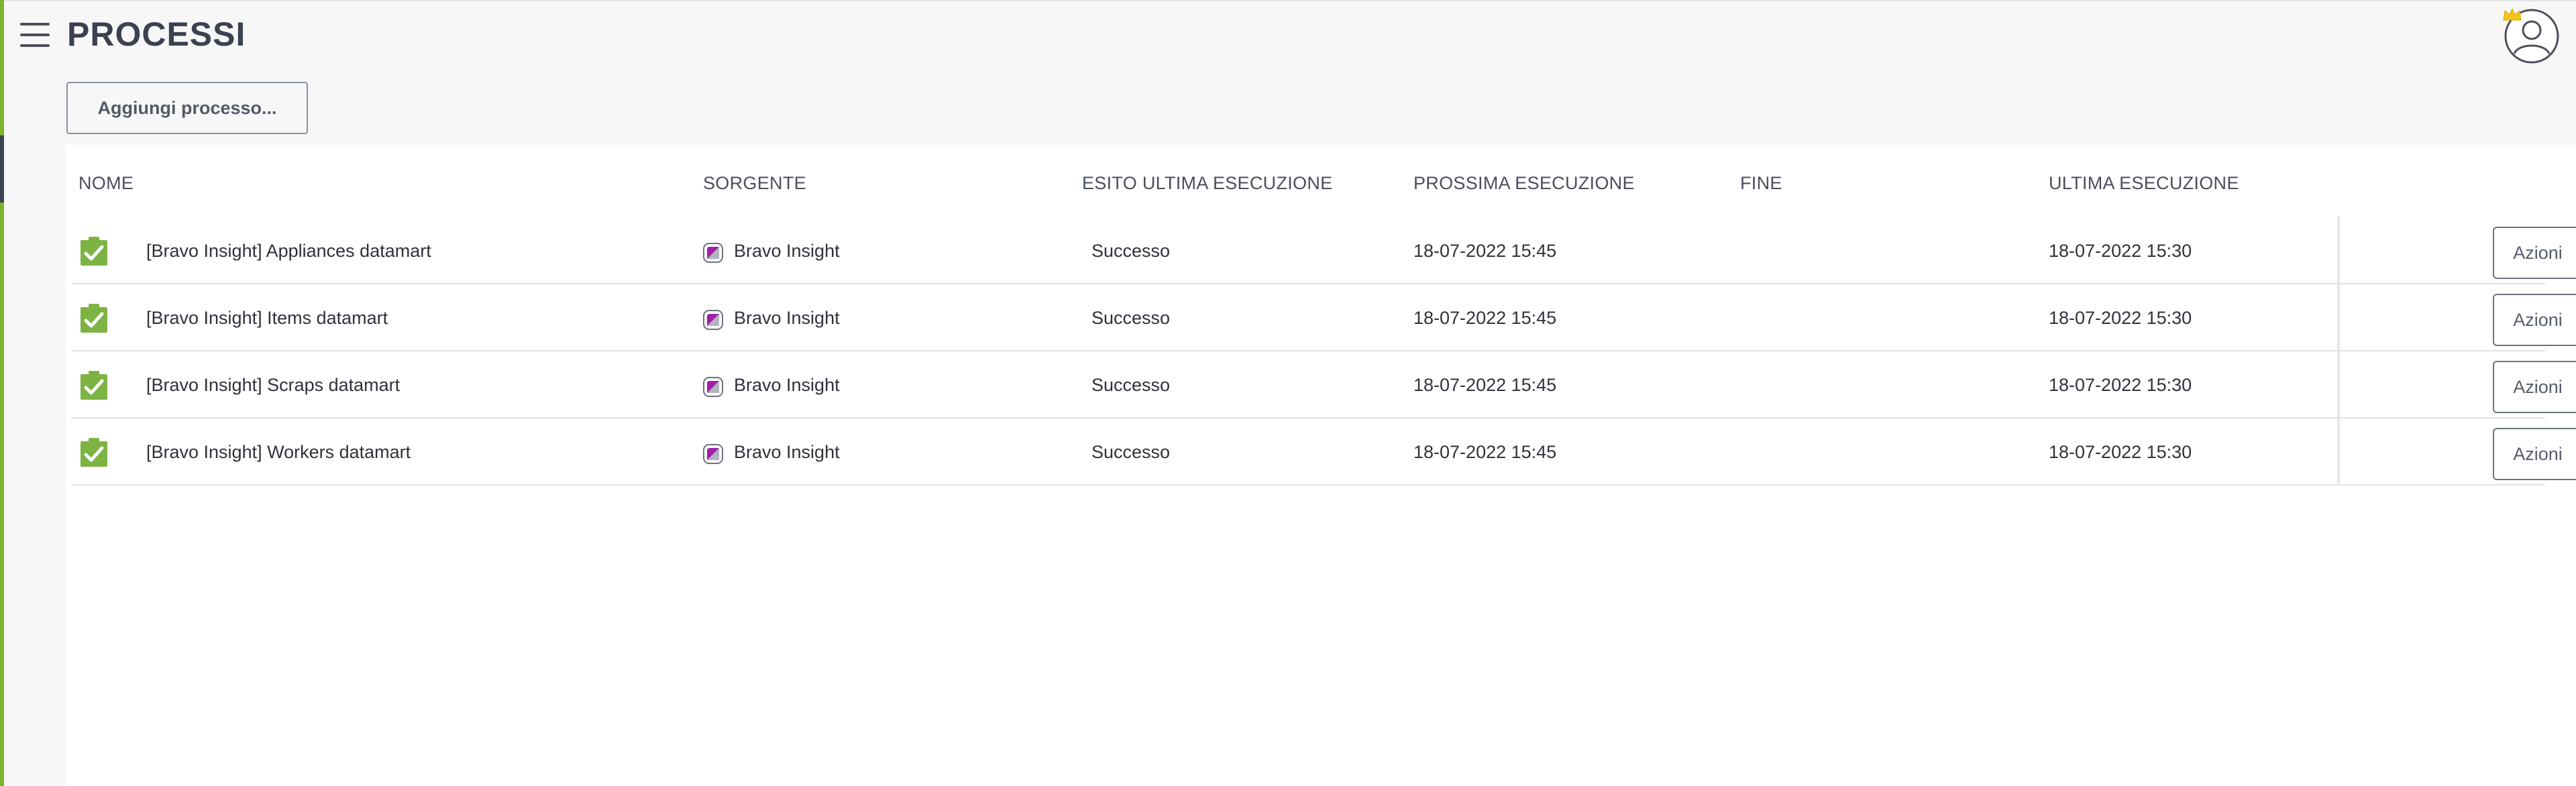 The height and width of the screenshot is (786, 2576). What do you see at coordinates (2144, 183) in the screenshot?
I see `column-header-last-run: ULTIMA ESECUZIONE` at bounding box center [2144, 183].